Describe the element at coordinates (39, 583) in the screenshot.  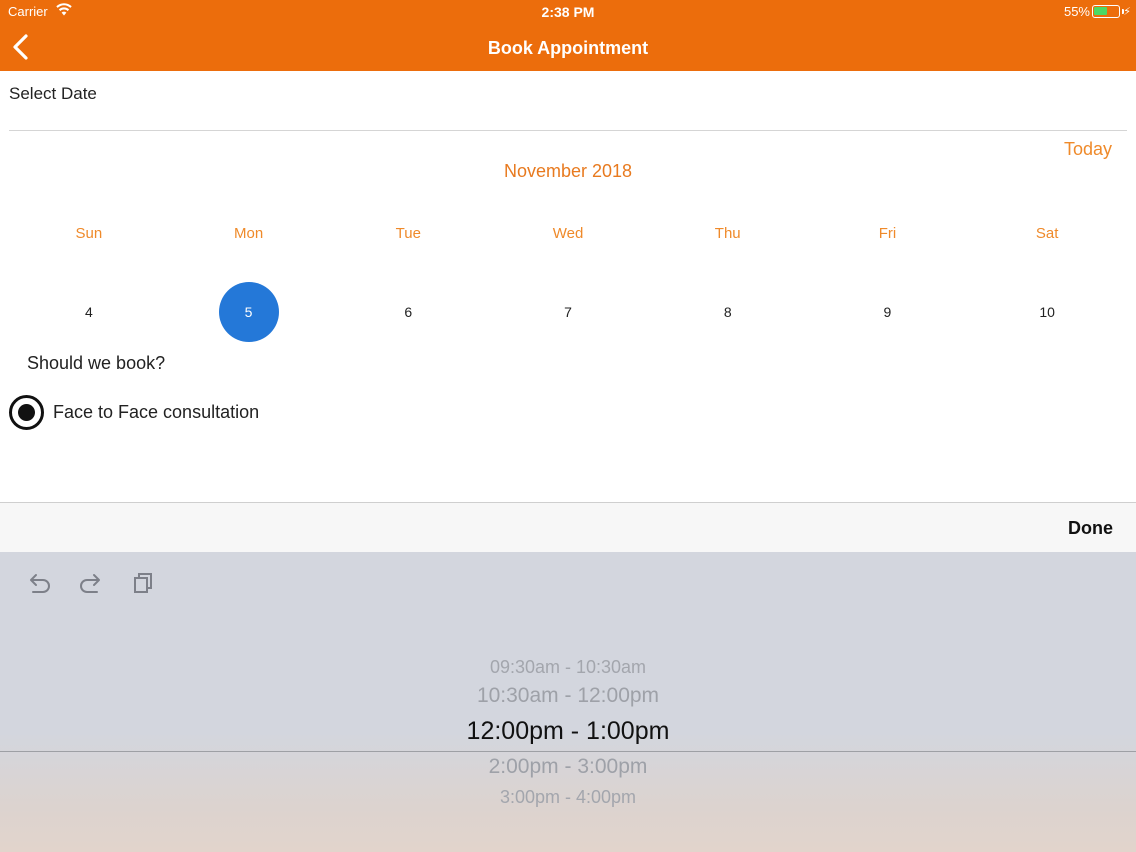
I see `undo-icon` at that location.